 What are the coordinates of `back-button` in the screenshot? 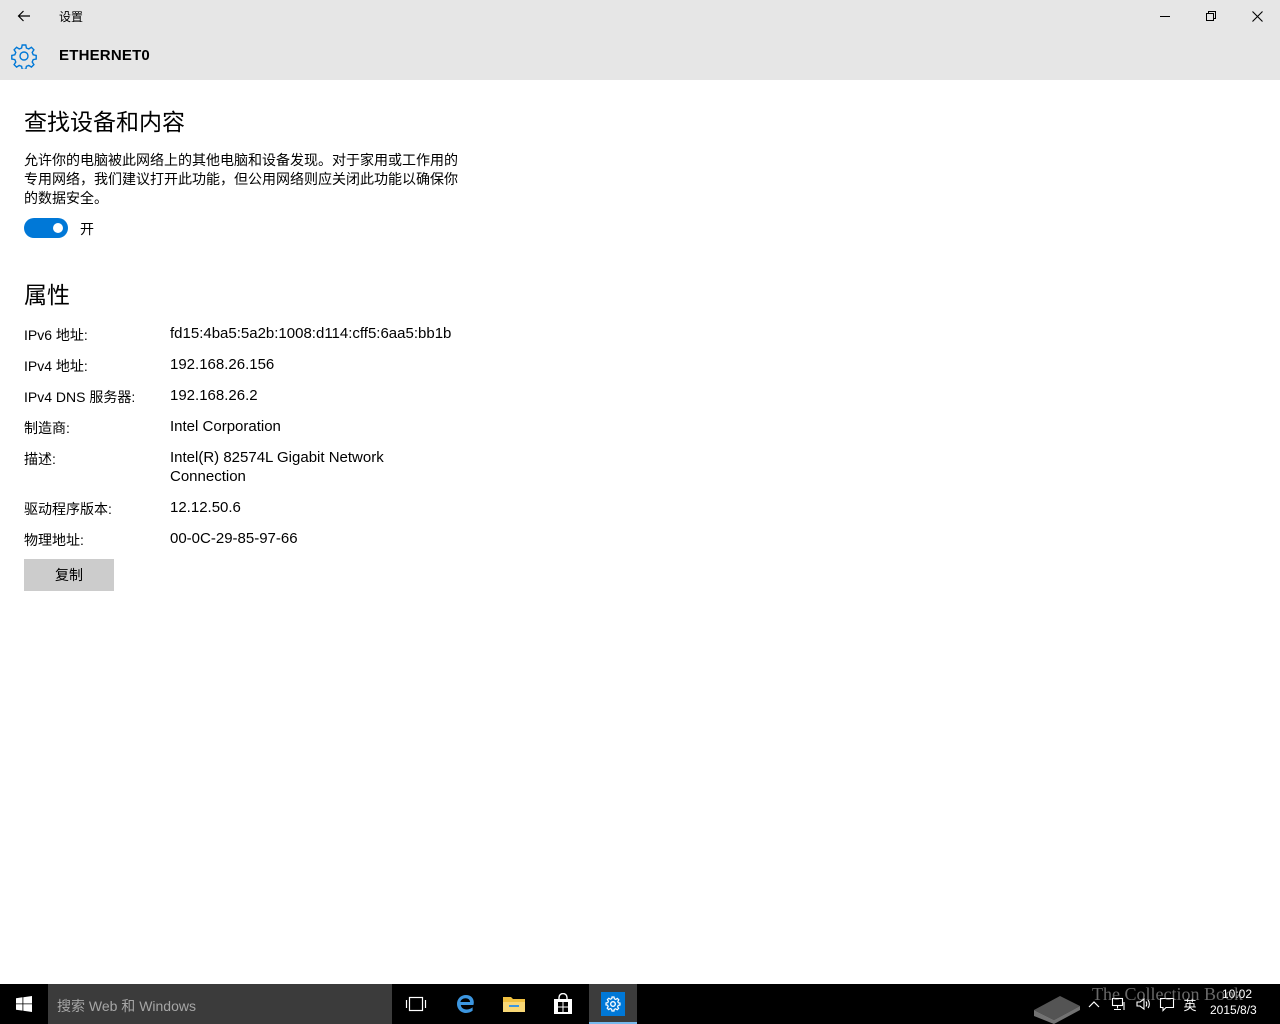 It's located at (24, 16).